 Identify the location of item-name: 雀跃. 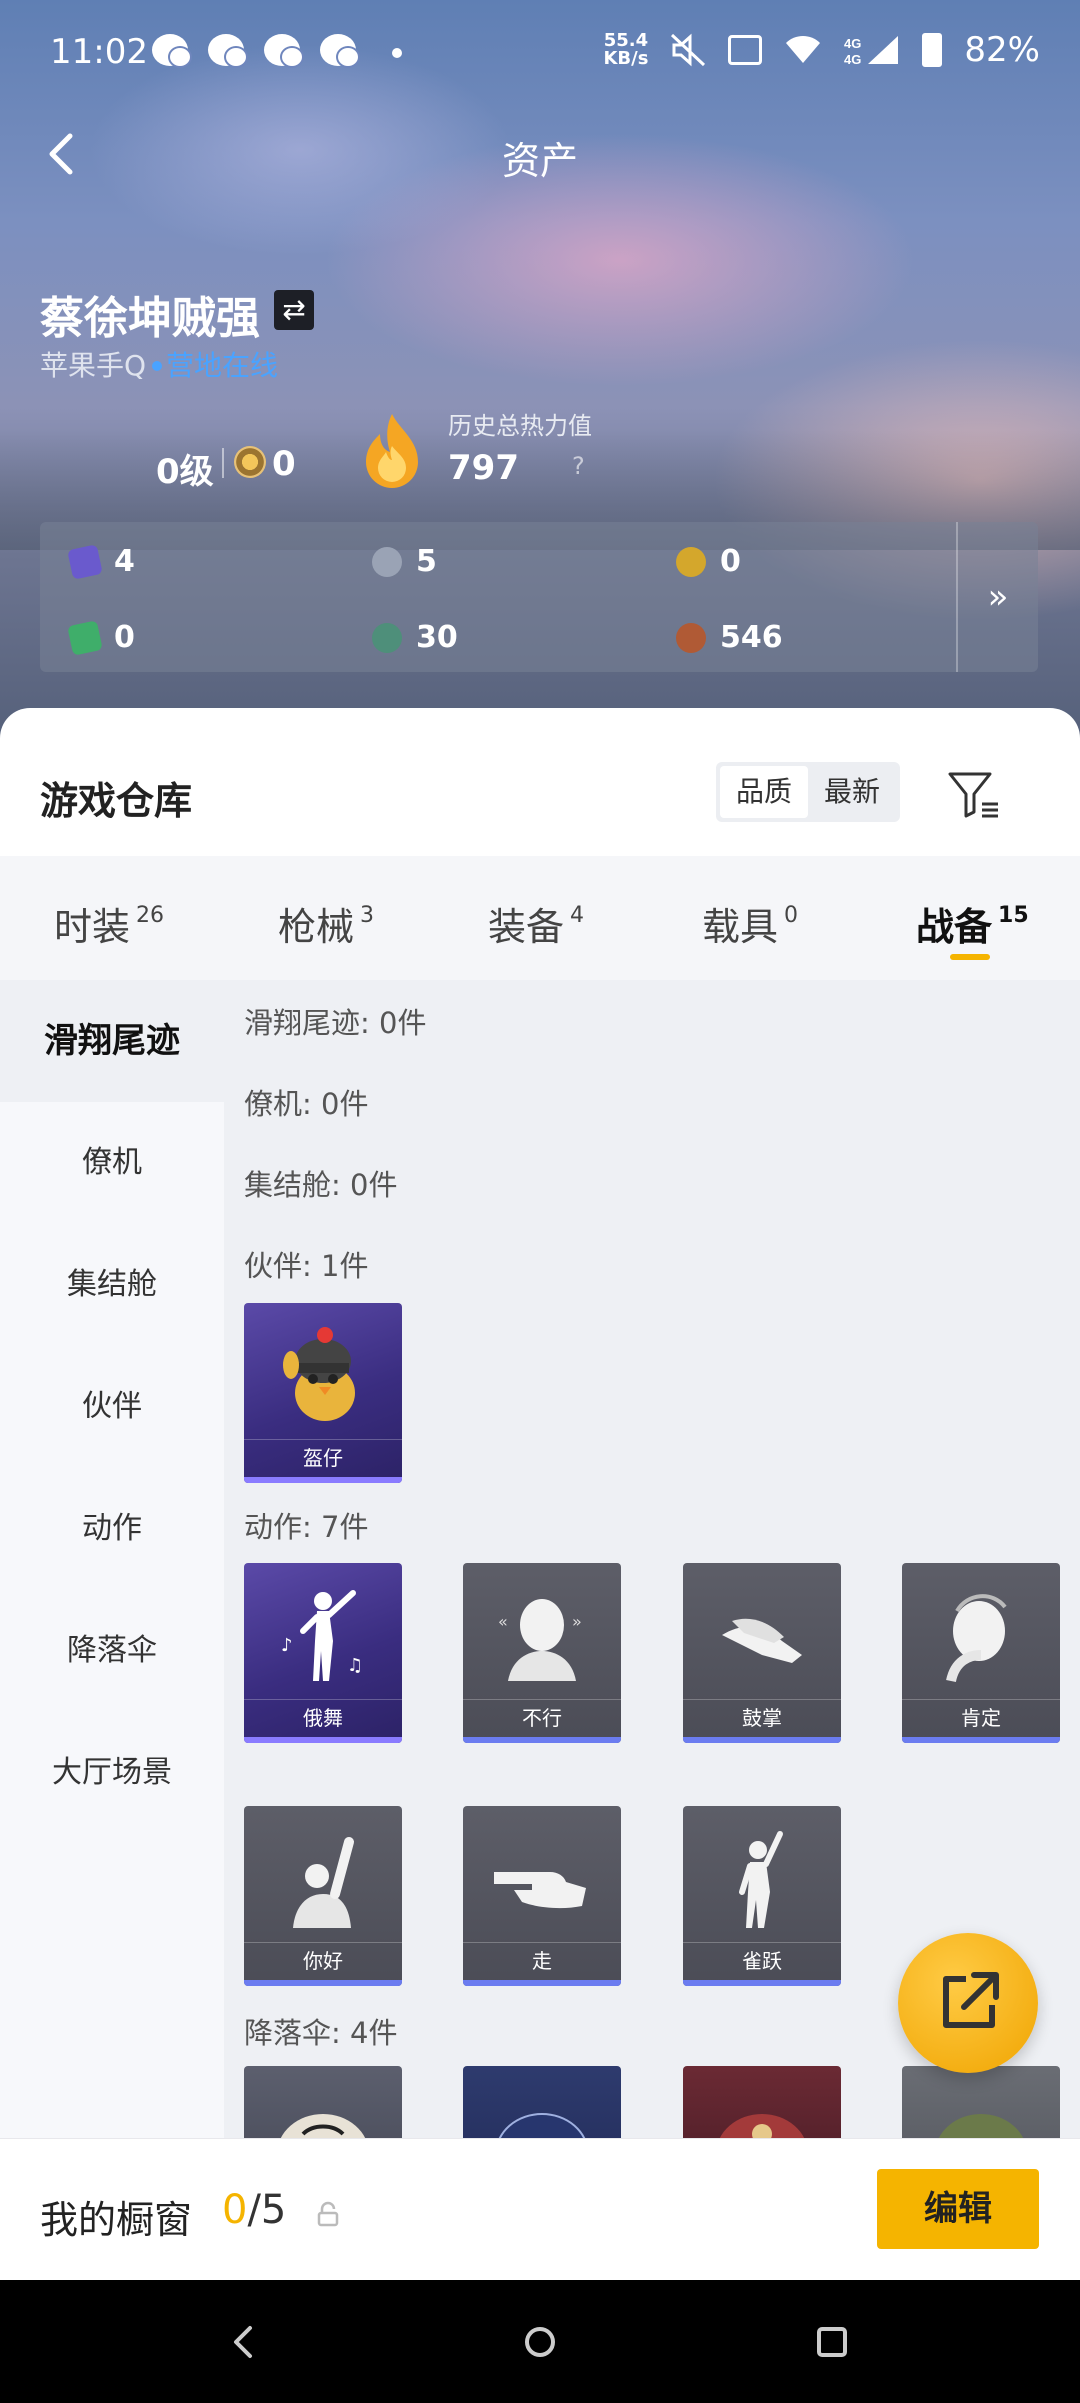
(762, 1960).